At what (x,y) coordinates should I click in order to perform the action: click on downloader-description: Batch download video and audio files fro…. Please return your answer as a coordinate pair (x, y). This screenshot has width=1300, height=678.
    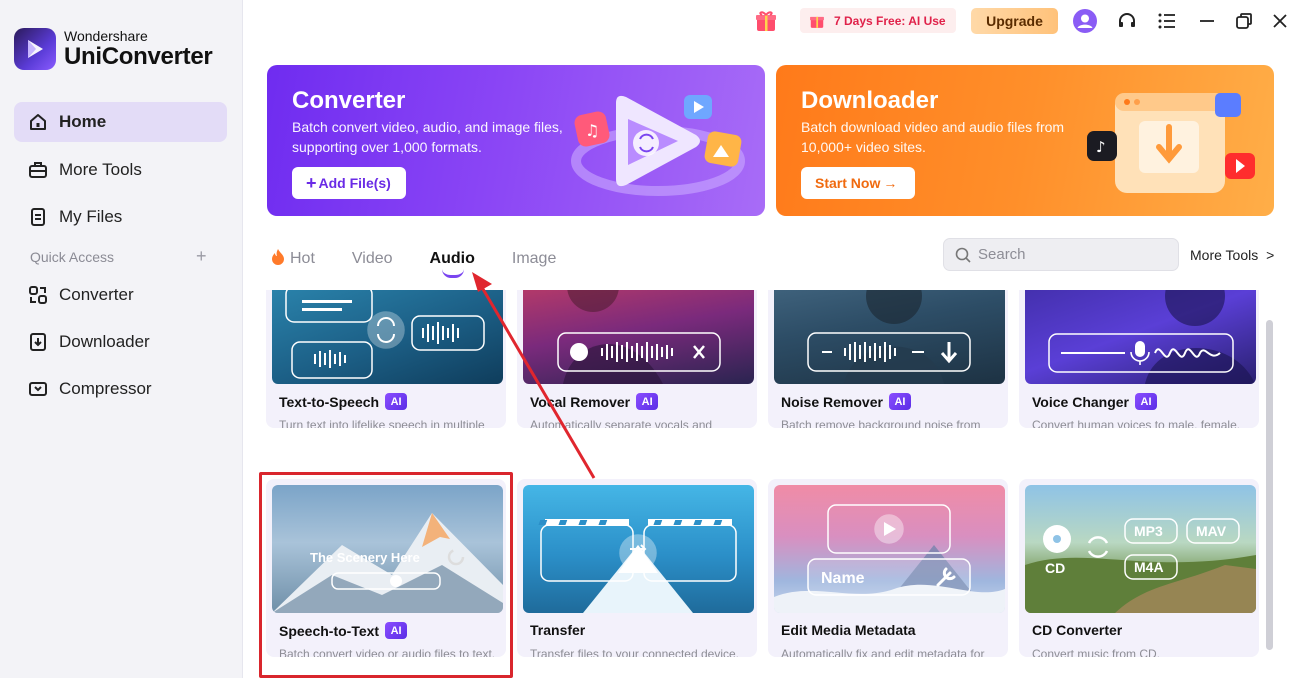
    Looking at the image, I should click on (933, 137).